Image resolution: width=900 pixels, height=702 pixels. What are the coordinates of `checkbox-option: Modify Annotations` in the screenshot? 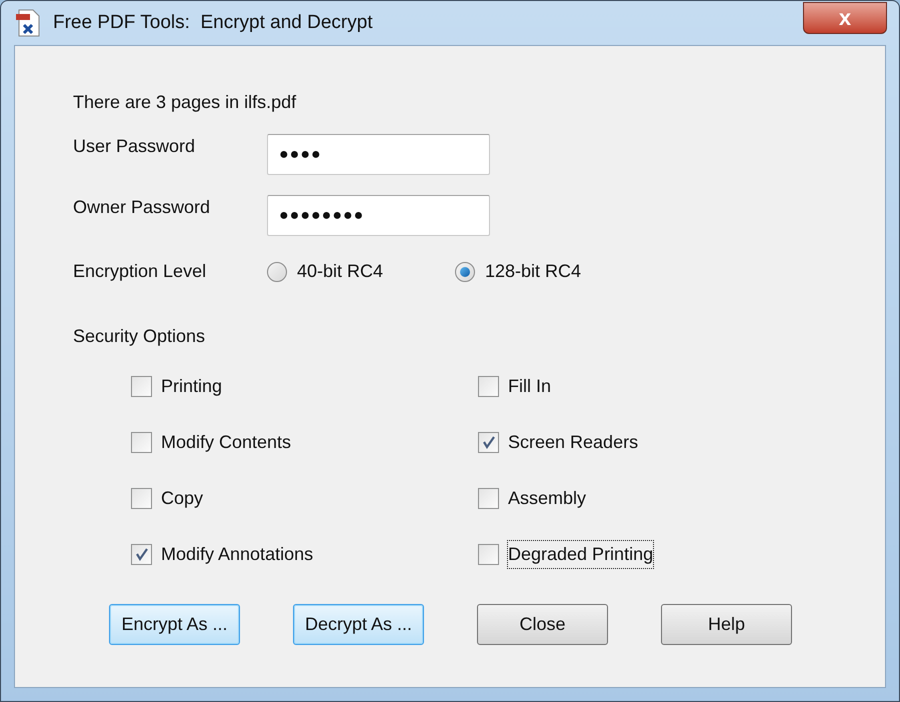 It's located at (304, 554).